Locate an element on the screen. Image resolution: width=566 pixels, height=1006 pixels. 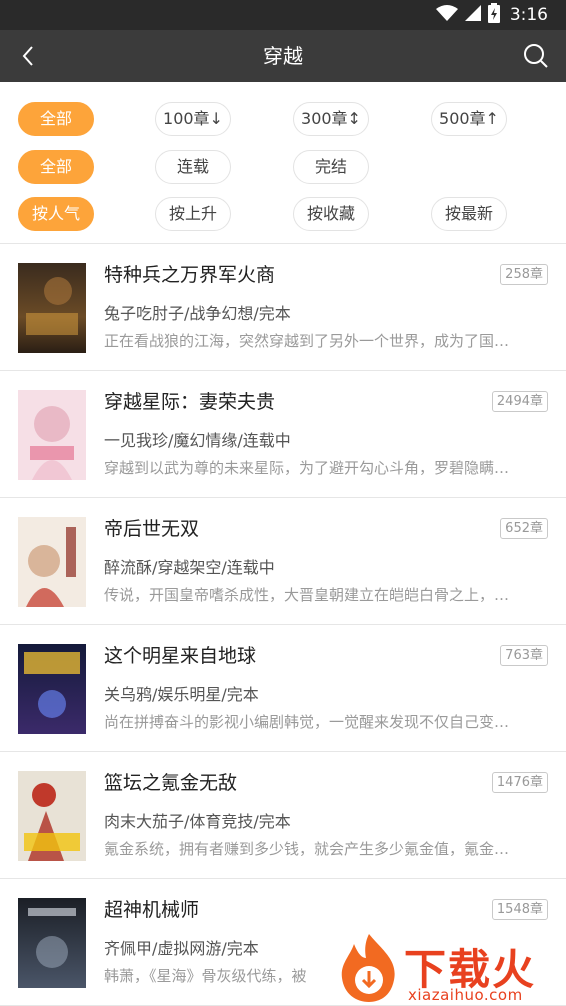
status-bar: 3:16 is located at coordinates (283, 15).